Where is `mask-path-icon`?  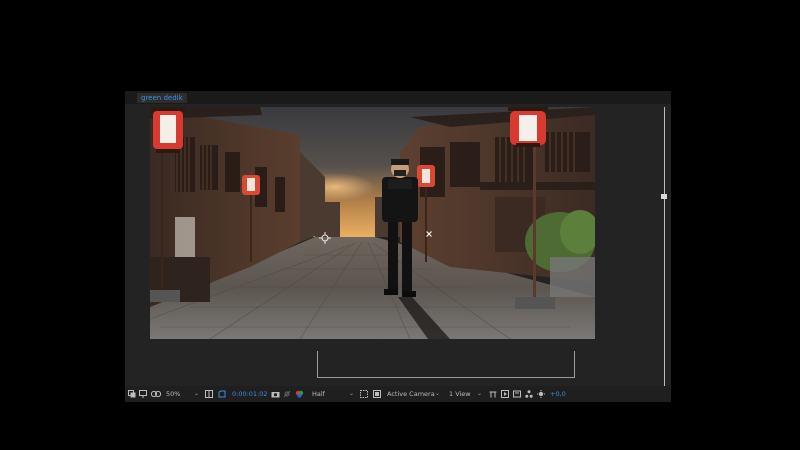
mask-path-icon is located at coordinates (222, 394).